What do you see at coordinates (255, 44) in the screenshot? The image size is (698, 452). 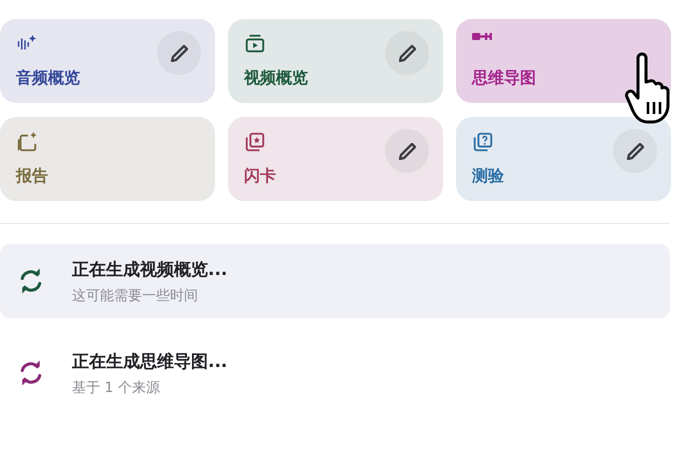 I see `video-icon` at bounding box center [255, 44].